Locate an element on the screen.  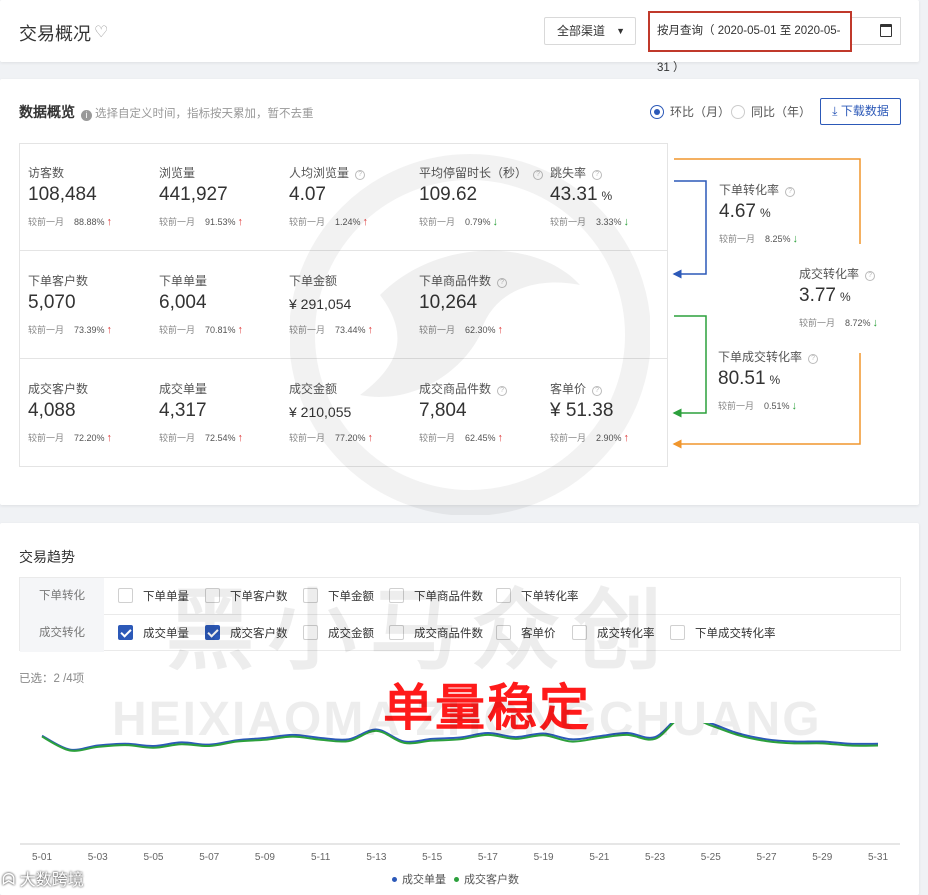
page-title: 交易概况 is located at coordinates (55, 34).